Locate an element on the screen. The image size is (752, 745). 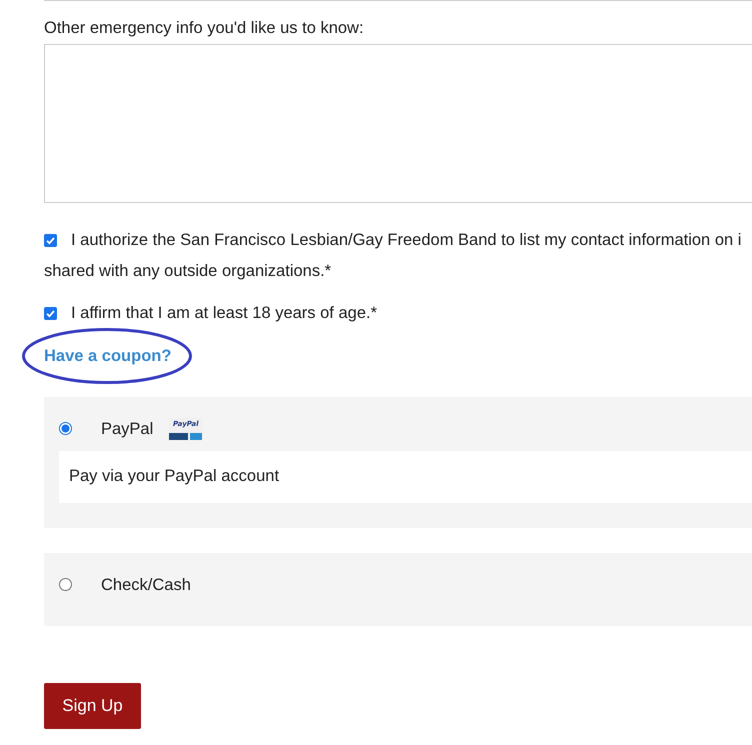
field-label: Other emergency info you'd like us to know: is located at coordinates (204, 28).